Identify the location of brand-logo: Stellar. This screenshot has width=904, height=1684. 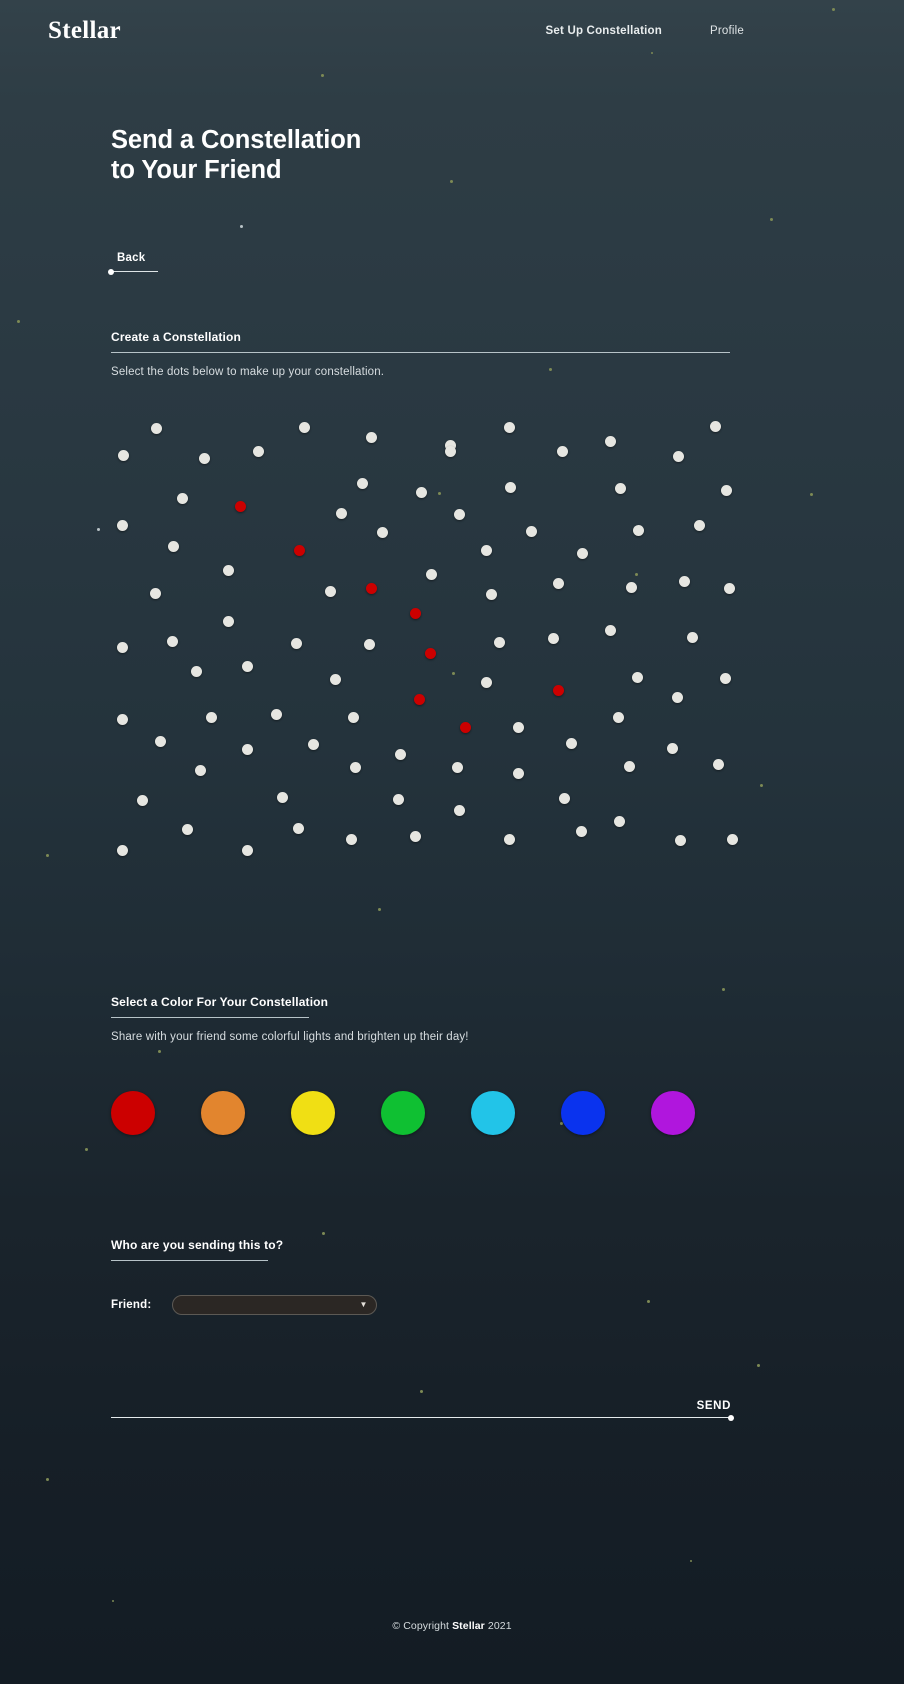
(84, 31).